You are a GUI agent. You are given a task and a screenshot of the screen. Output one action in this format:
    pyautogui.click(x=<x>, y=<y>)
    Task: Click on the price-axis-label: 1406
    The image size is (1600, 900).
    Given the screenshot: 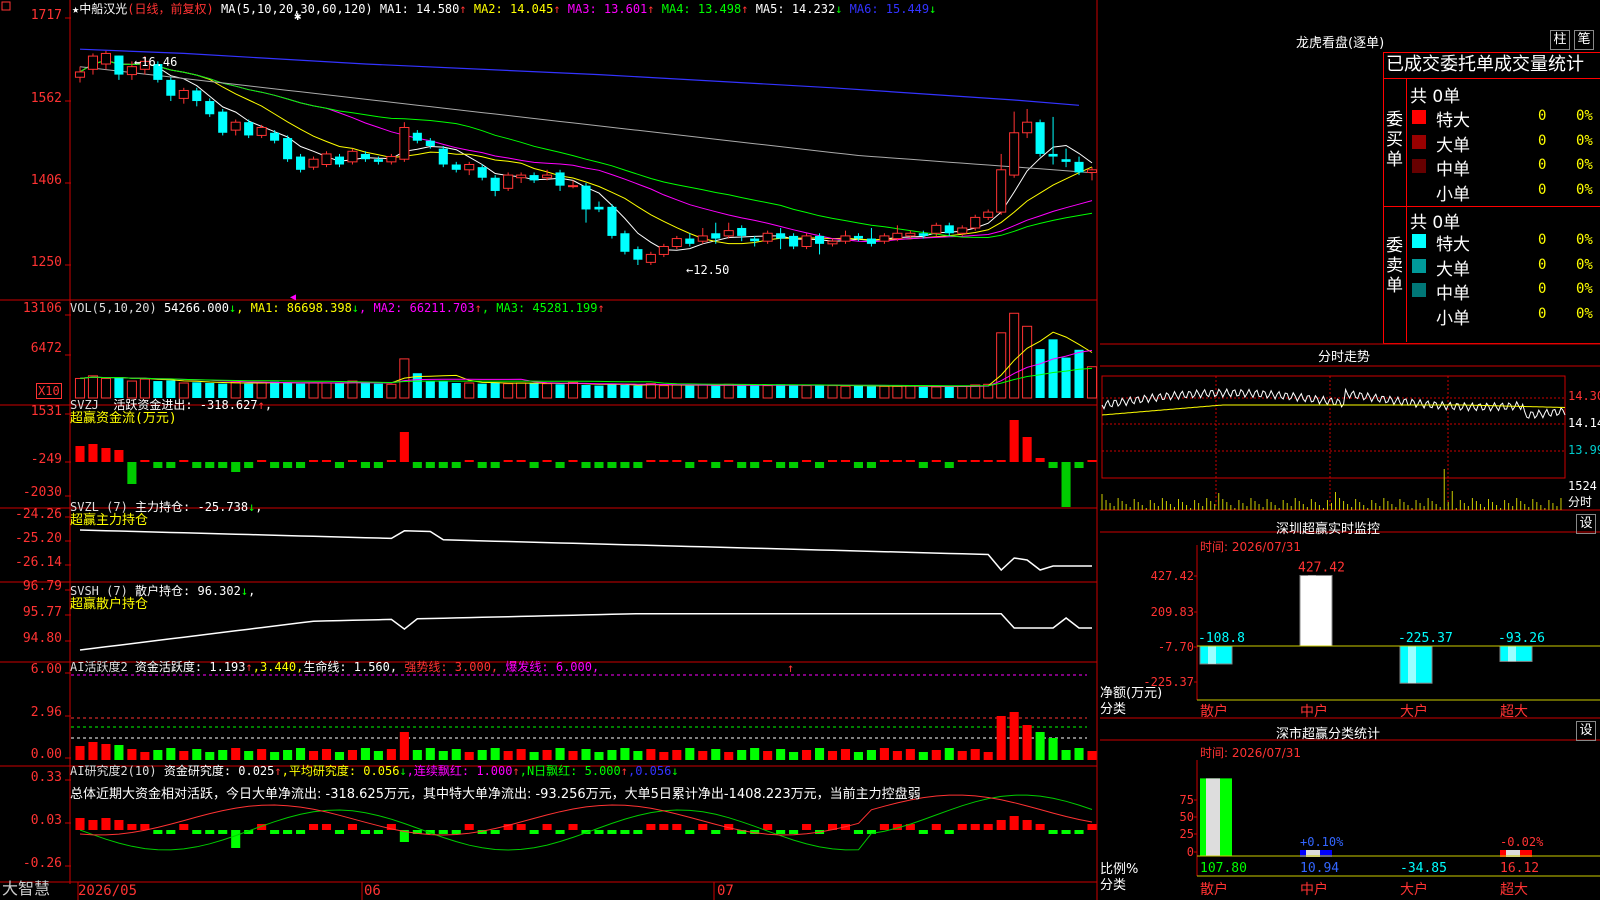 What is the action you would take?
    pyautogui.click(x=46, y=180)
    